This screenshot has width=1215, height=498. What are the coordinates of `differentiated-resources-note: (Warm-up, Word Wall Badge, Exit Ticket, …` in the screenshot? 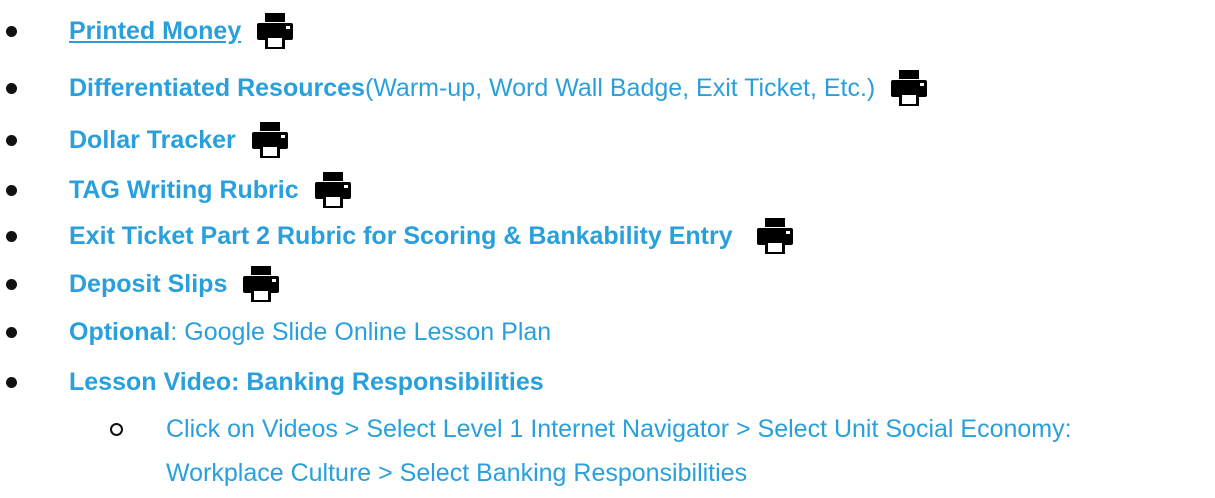 It's located at (620, 87).